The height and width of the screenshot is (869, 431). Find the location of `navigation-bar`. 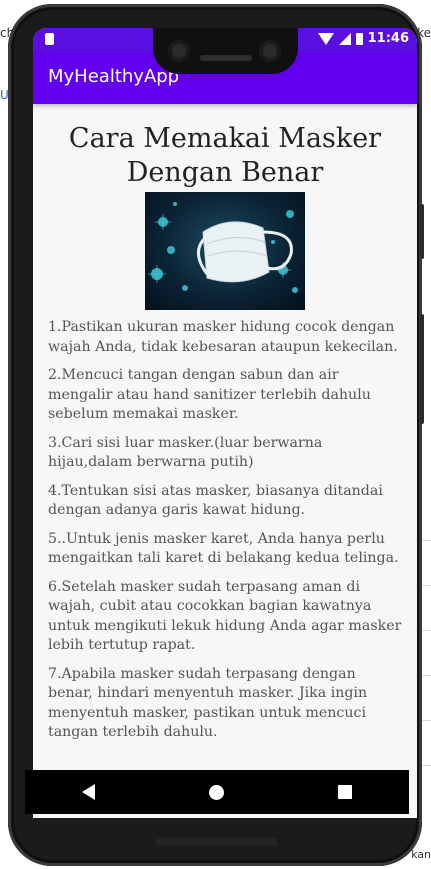

navigation-bar is located at coordinates (217, 792).